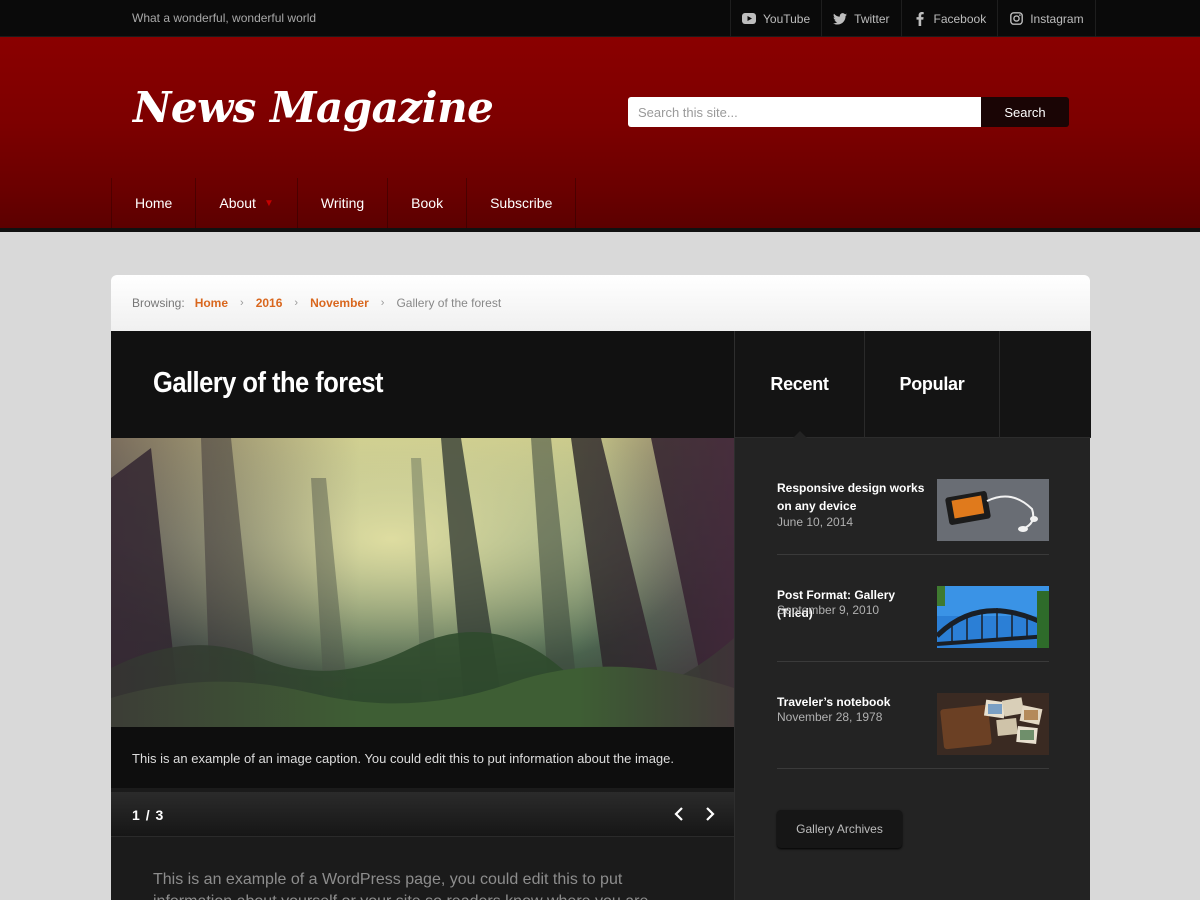 The height and width of the screenshot is (900, 1200). What do you see at coordinates (160, 815) in the screenshot?
I see `gallery-total: 3` at bounding box center [160, 815].